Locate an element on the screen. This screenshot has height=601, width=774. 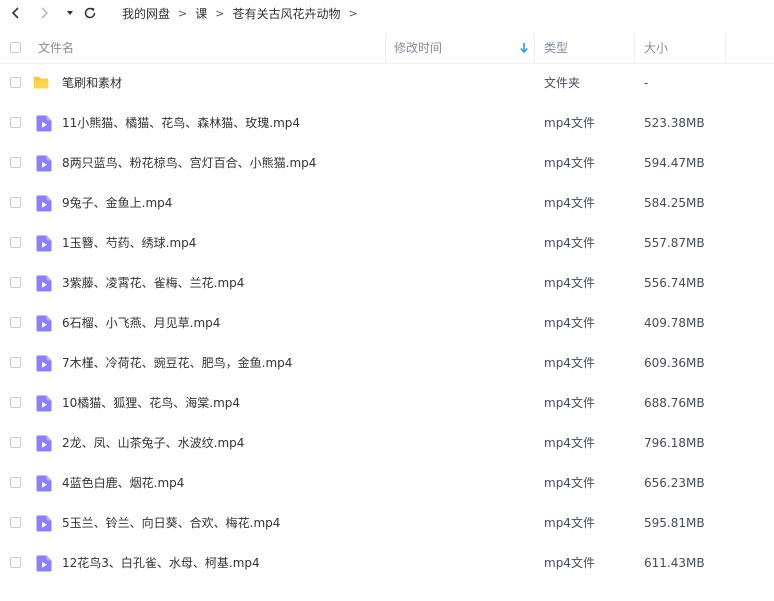
select-all-checkbox is located at coordinates (15, 47).